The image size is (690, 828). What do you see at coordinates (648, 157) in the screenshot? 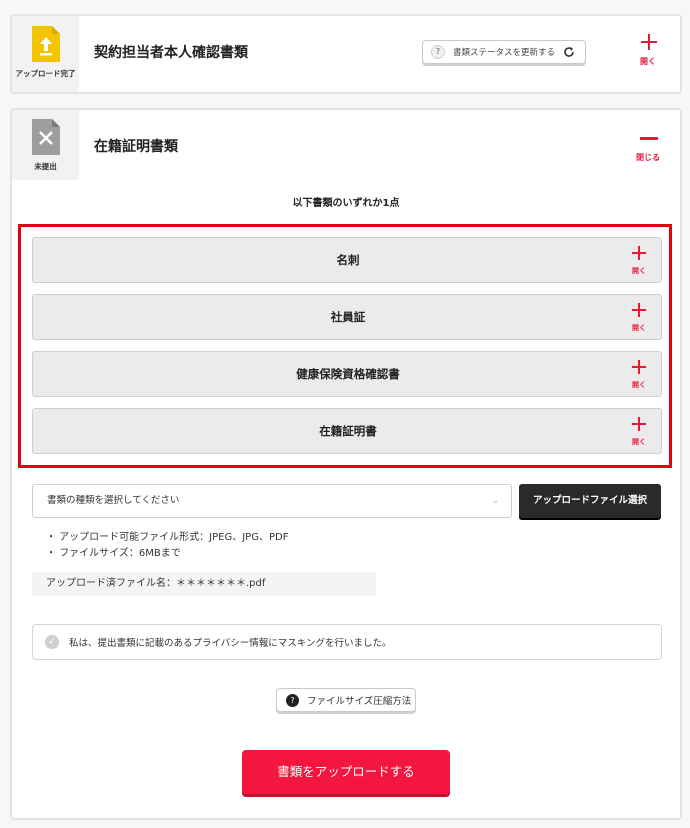
I see `toggle-label: 閉じる` at bounding box center [648, 157].